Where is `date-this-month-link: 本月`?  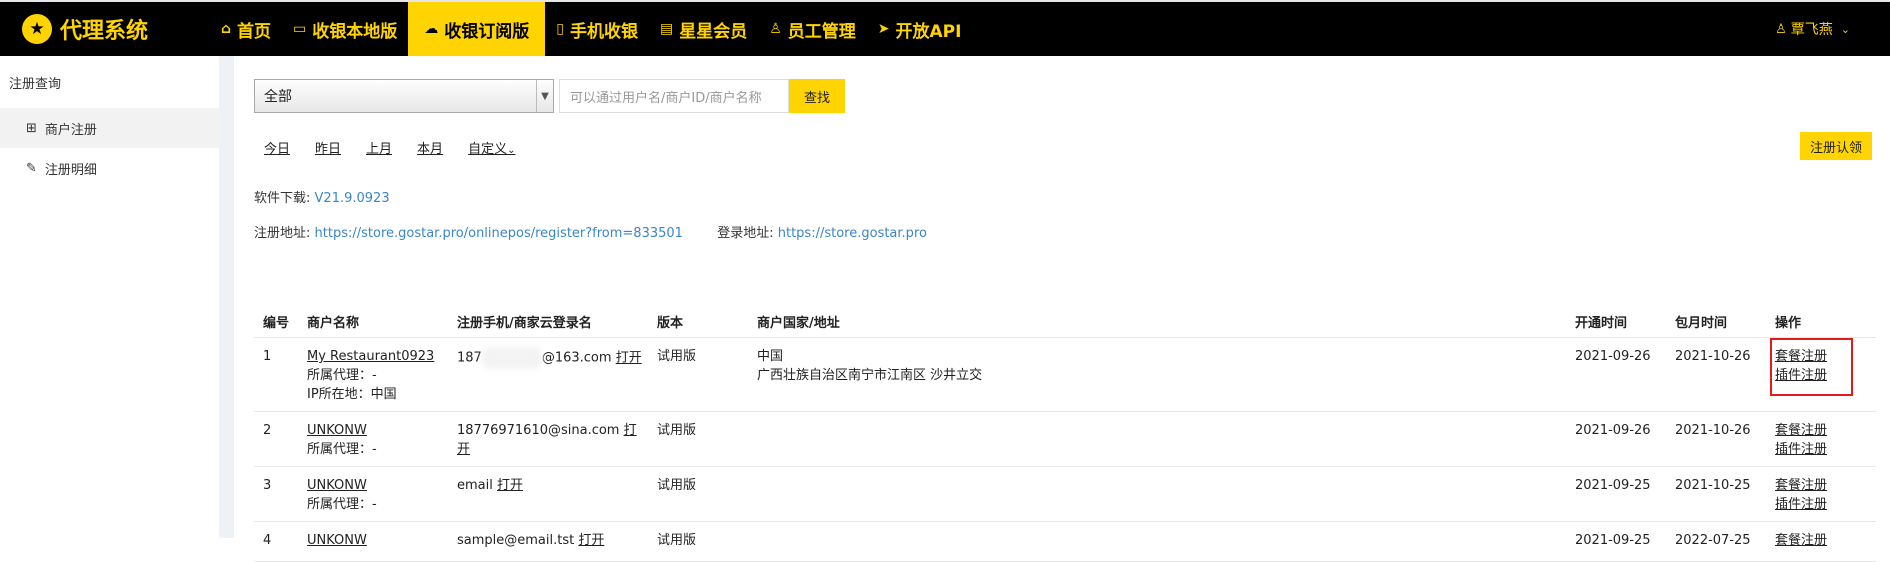
date-this-month-link: 本月 is located at coordinates (430, 147).